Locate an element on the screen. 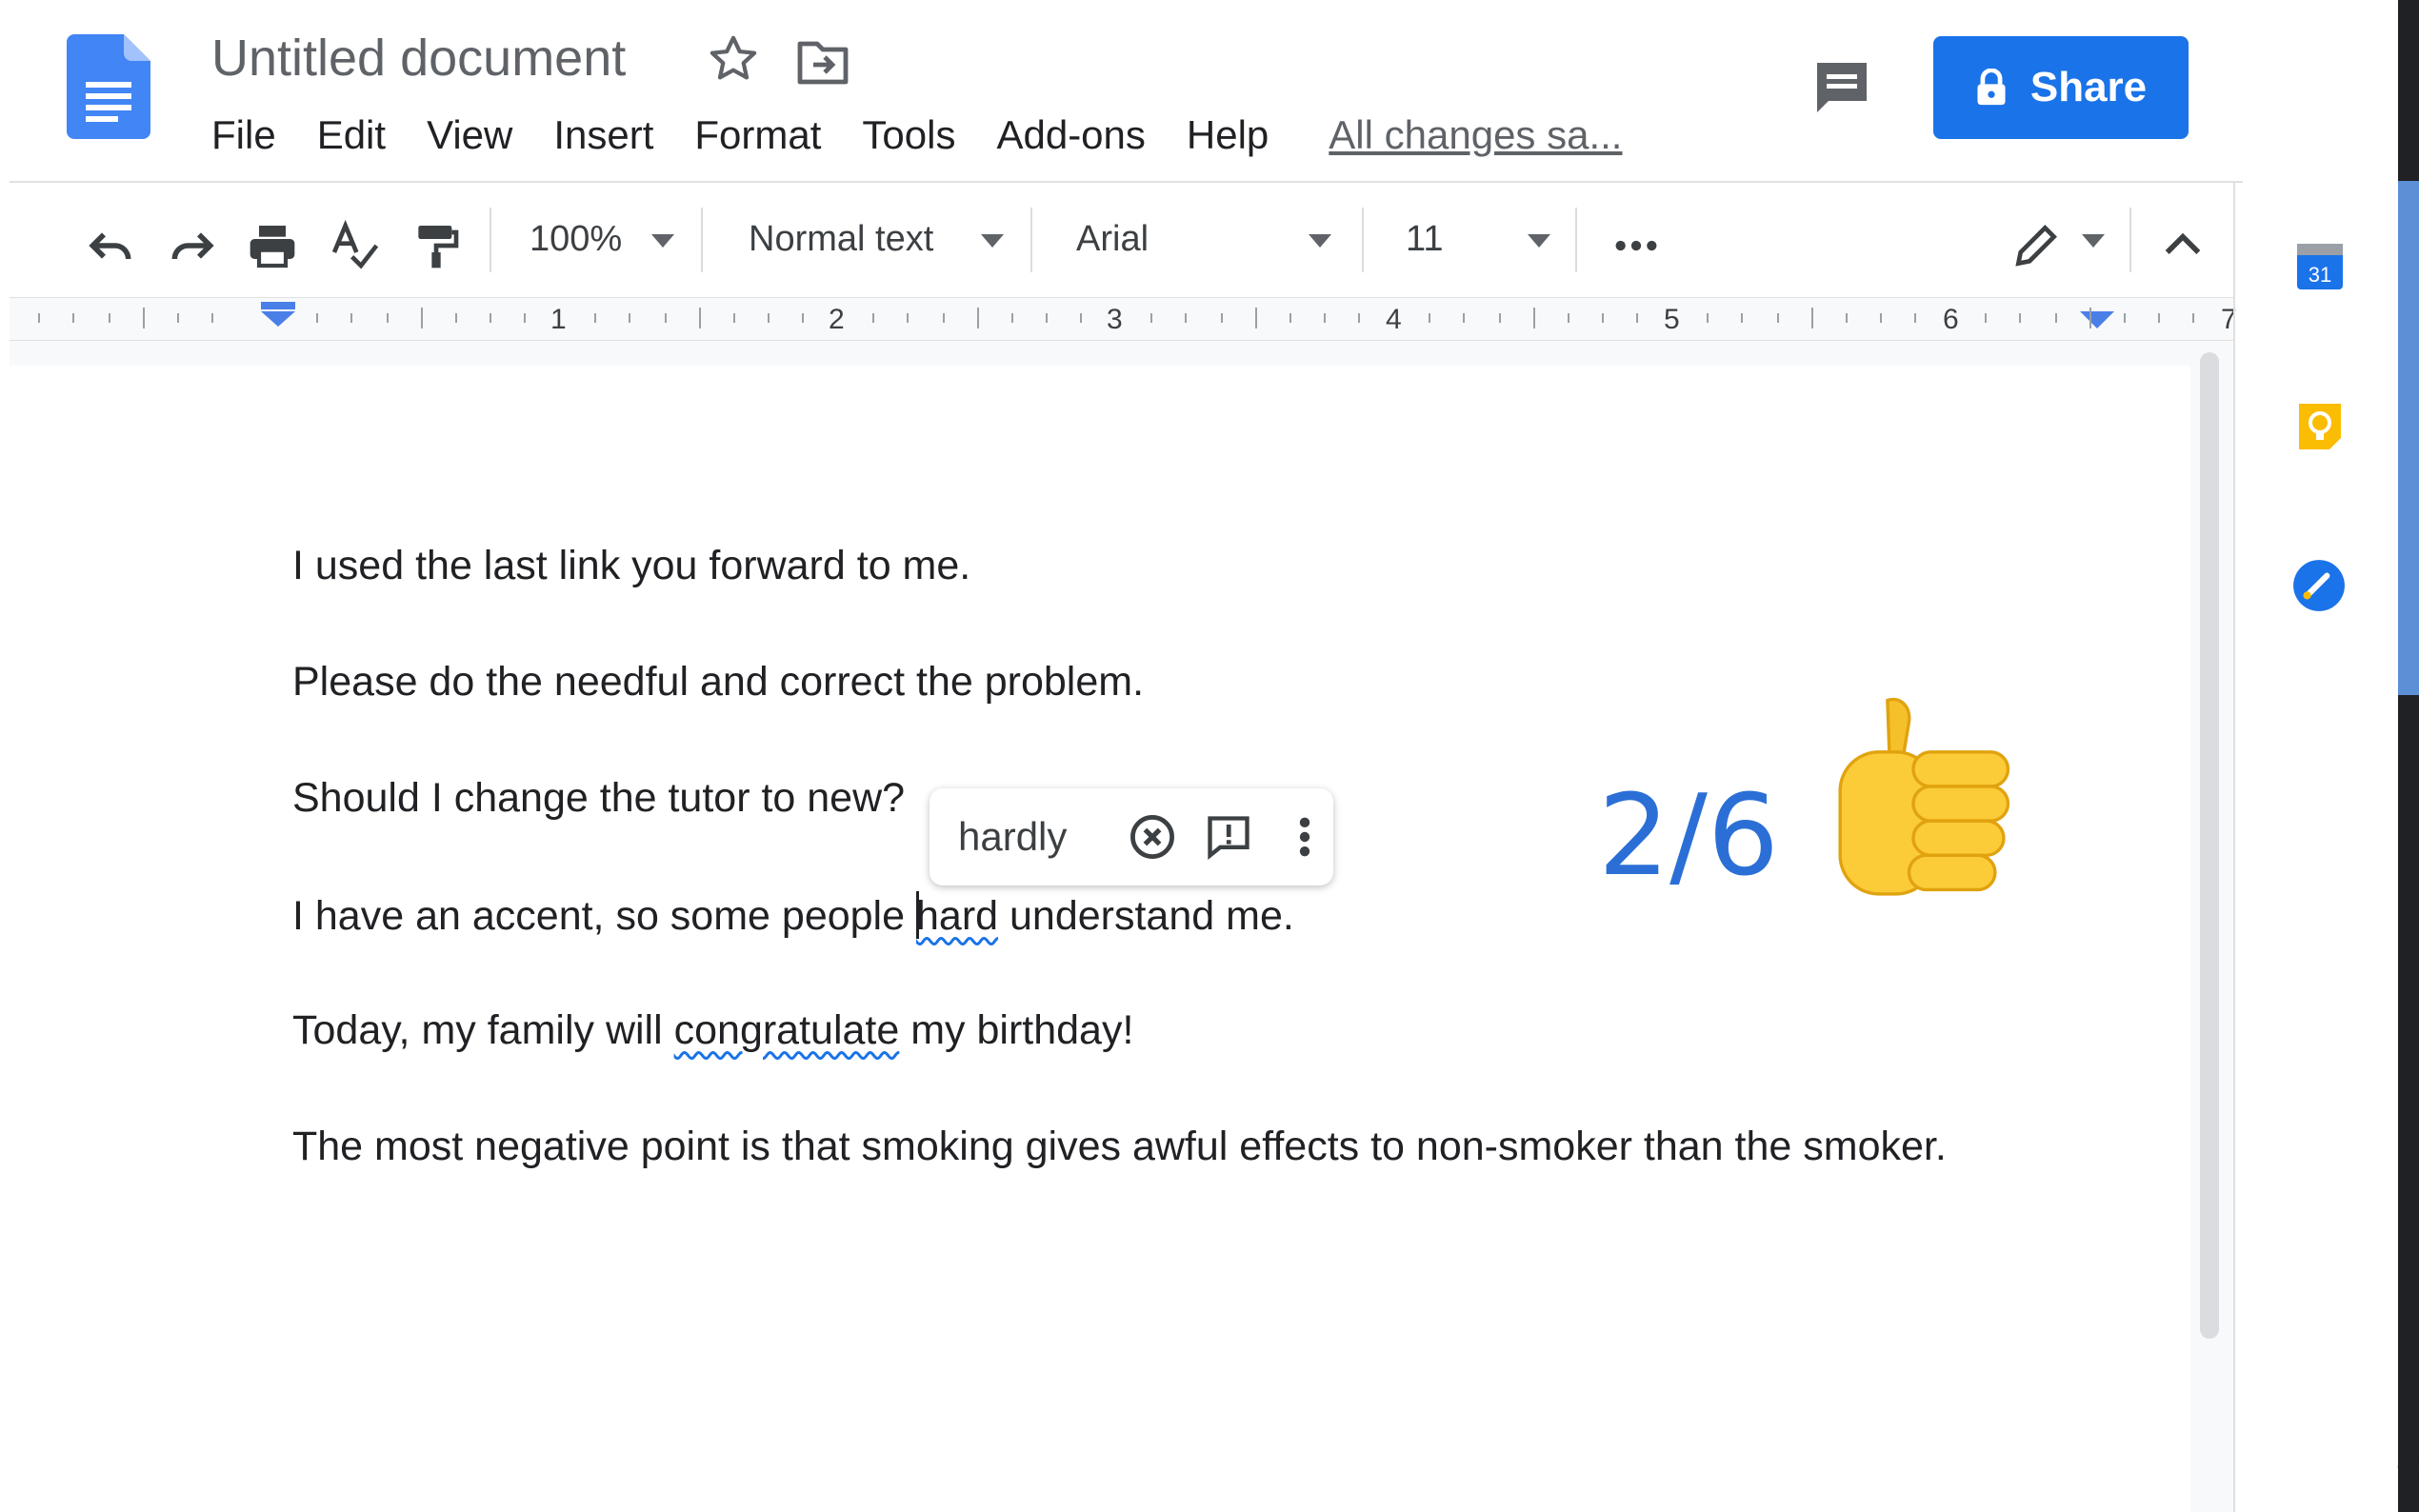 This screenshot has height=1512, width=2419. redo-icon is located at coordinates (192, 245).